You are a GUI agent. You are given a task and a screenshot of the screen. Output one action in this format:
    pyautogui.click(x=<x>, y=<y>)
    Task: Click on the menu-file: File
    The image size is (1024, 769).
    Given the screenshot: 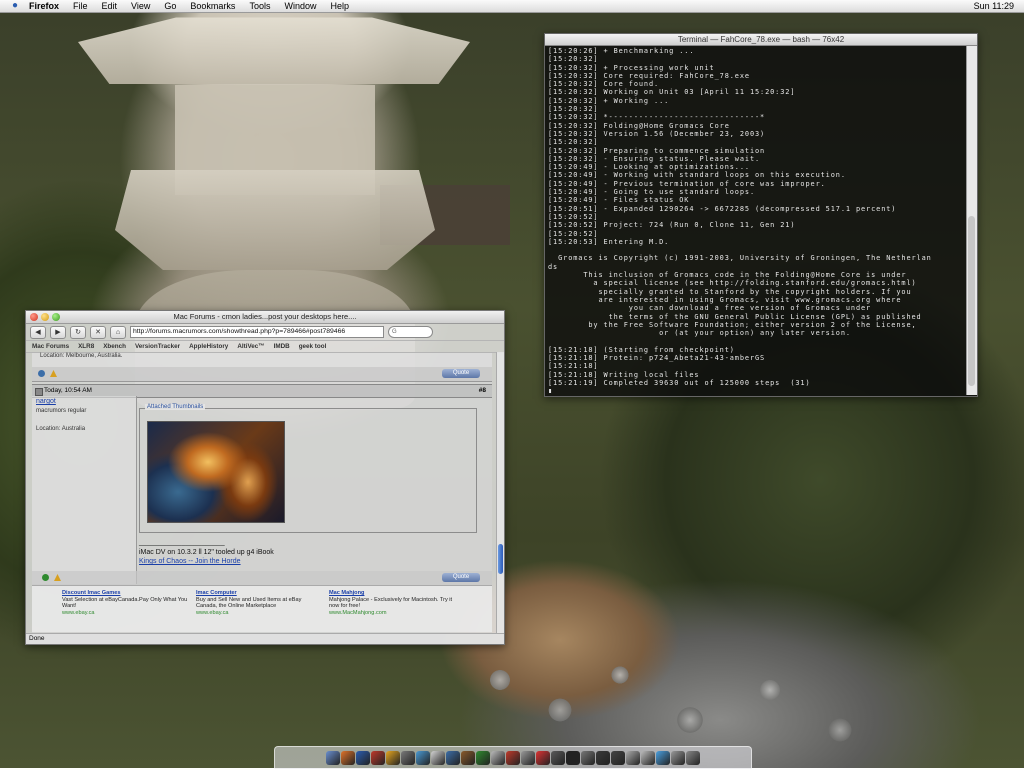 What is the action you would take?
    pyautogui.click(x=80, y=6)
    